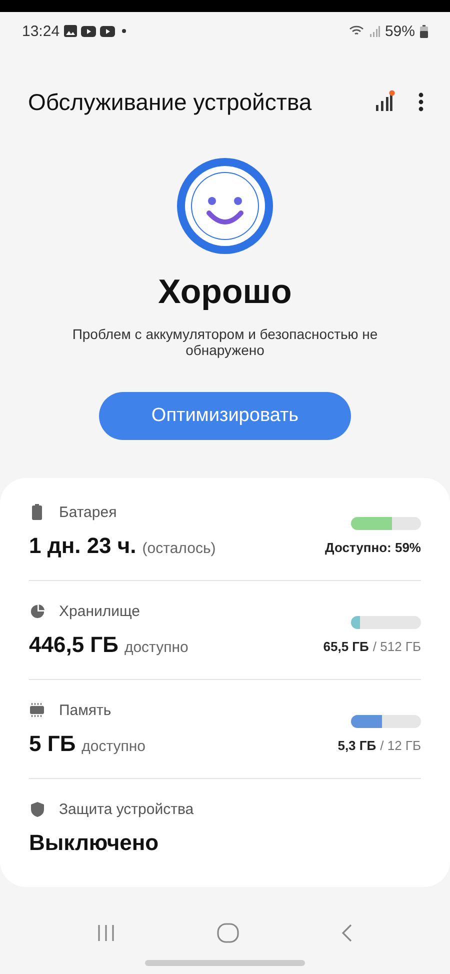 The width and height of the screenshot is (450, 974). What do you see at coordinates (88, 512) in the screenshot?
I see `section-label: Батарея` at bounding box center [88, 512].